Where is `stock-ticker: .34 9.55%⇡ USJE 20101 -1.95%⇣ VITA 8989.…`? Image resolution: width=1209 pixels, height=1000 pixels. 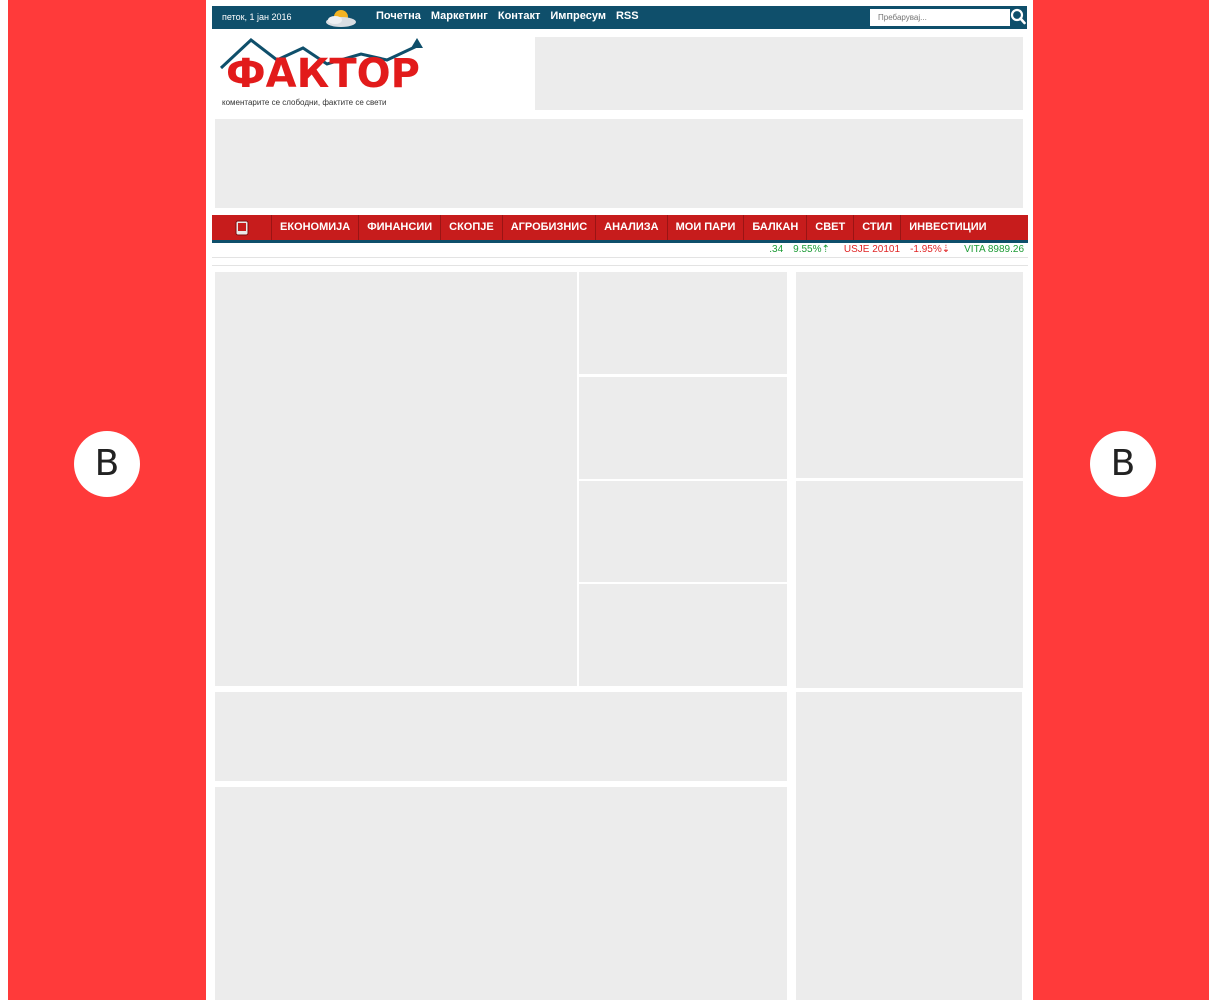
stock-ticker: .34 9.55%⇡ USJE 20101 -1.95%⇣ VITA 8989.… is located at coordinates (620, 250).